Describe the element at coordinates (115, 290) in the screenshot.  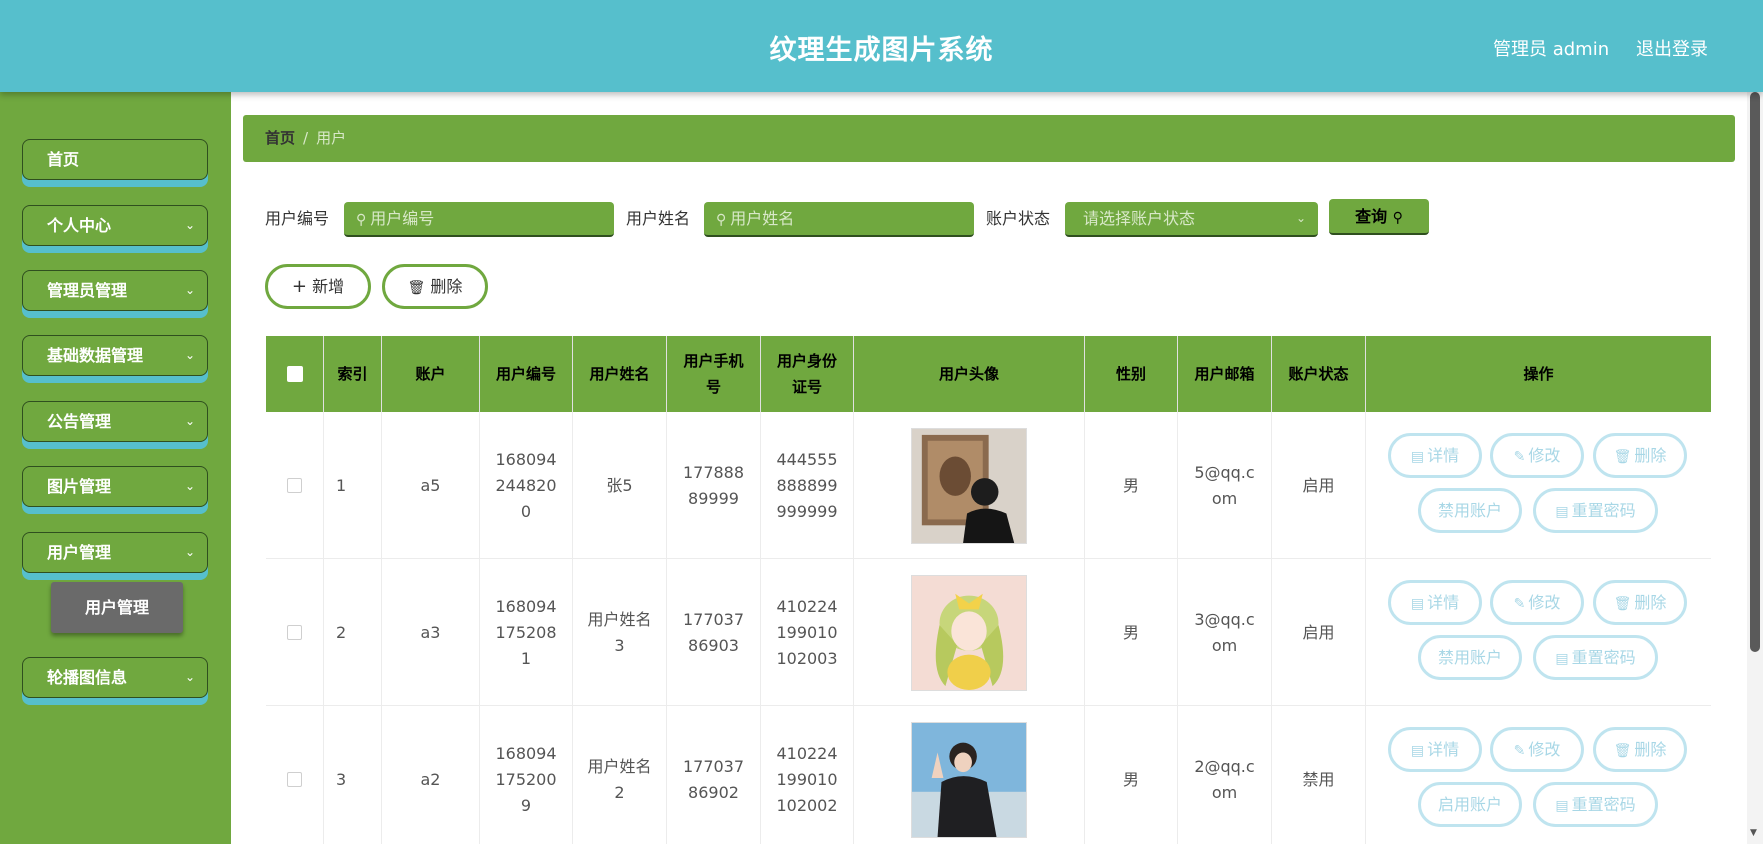
I see `sidebar-item-admin-management: 管理员管理 ⌄` at that location.